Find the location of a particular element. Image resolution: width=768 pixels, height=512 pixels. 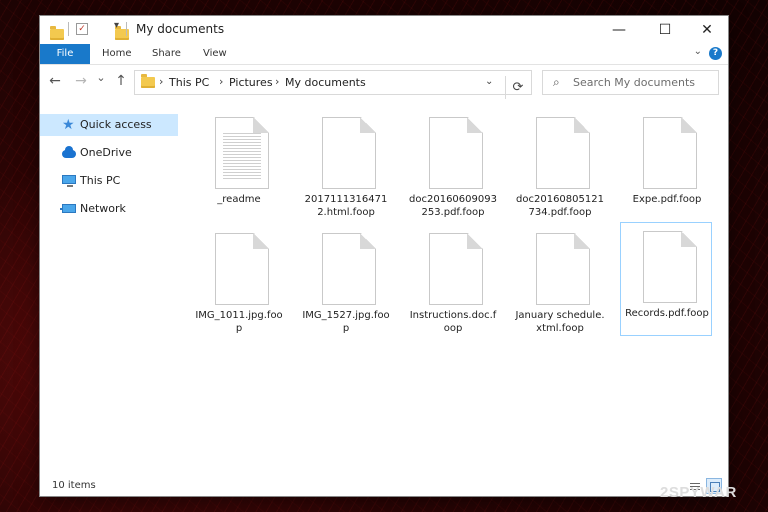

expand-ribbon-icon: ⌄ is located at coordinates (698, 51).